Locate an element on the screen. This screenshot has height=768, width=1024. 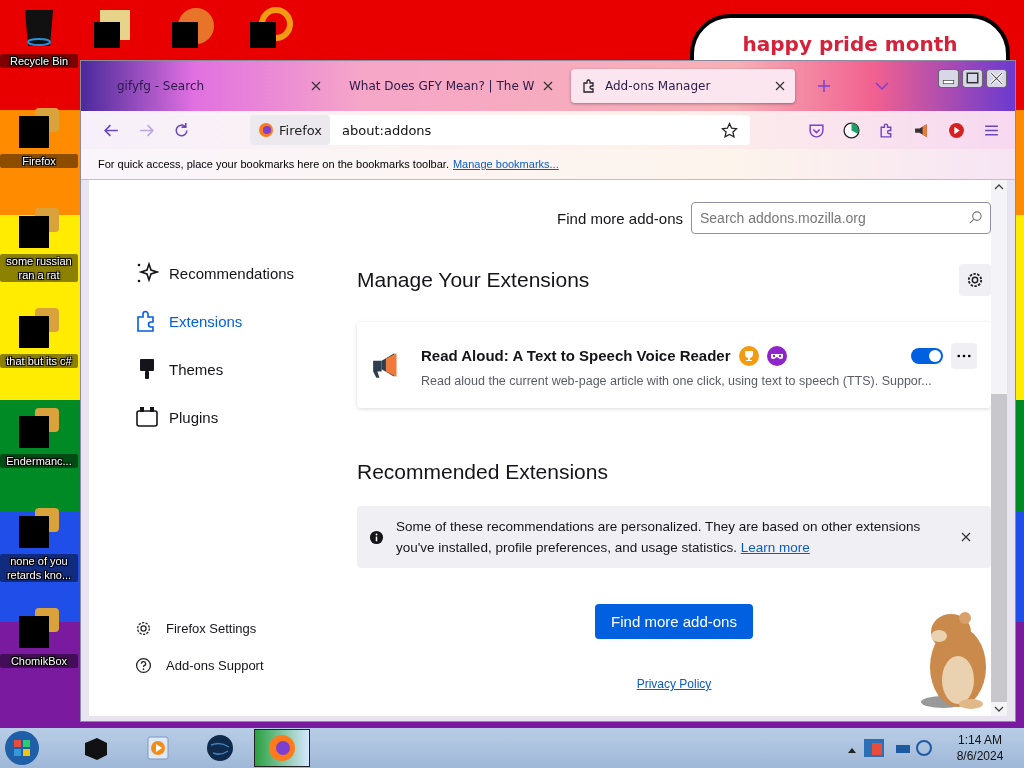
pocket-icon is located at coordinates (816, 130).